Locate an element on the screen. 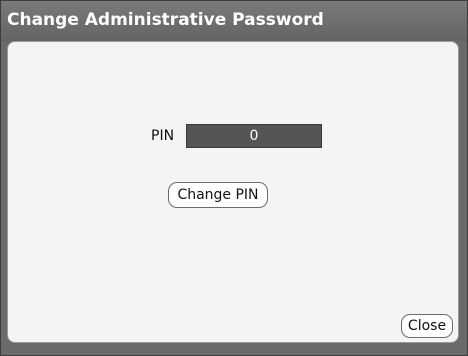 Image resolution: width=468 pixels, height=356 pixels. pin-label: PIN is located at coordinates (163, 136).